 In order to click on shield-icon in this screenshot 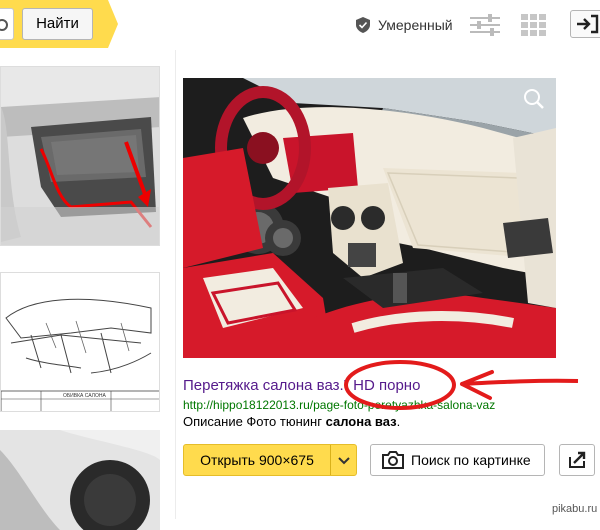, I will do `click(363, 25)`.